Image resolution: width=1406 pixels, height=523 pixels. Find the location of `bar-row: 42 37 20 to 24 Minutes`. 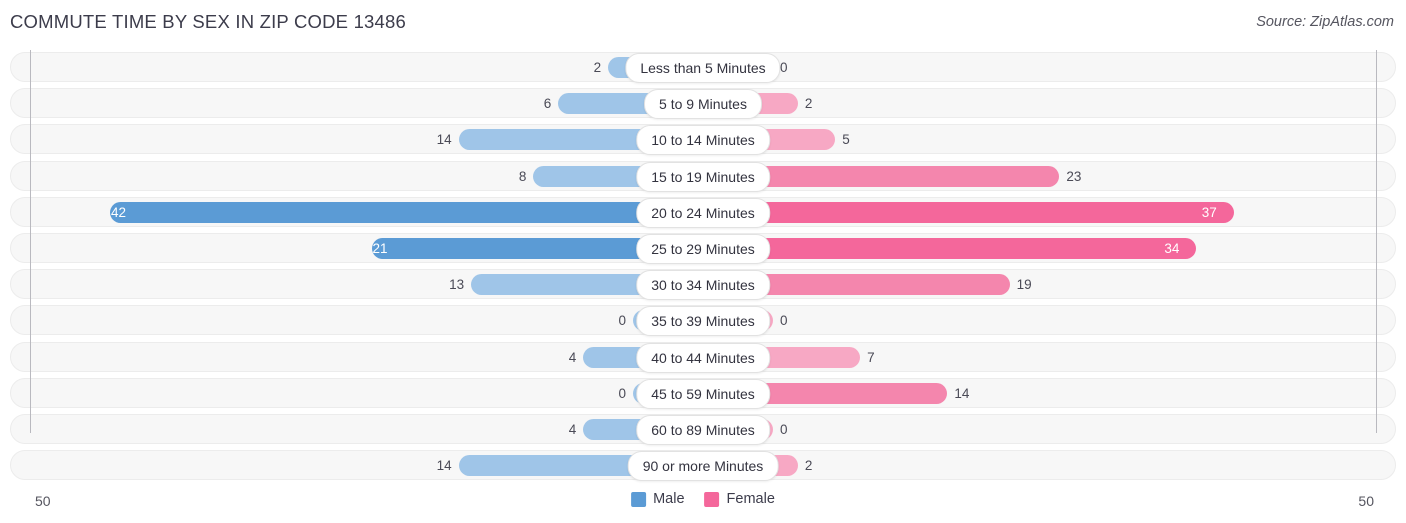

bar-row: 42 37 20 to 24 Minutes is located at coordinates (703, 213).